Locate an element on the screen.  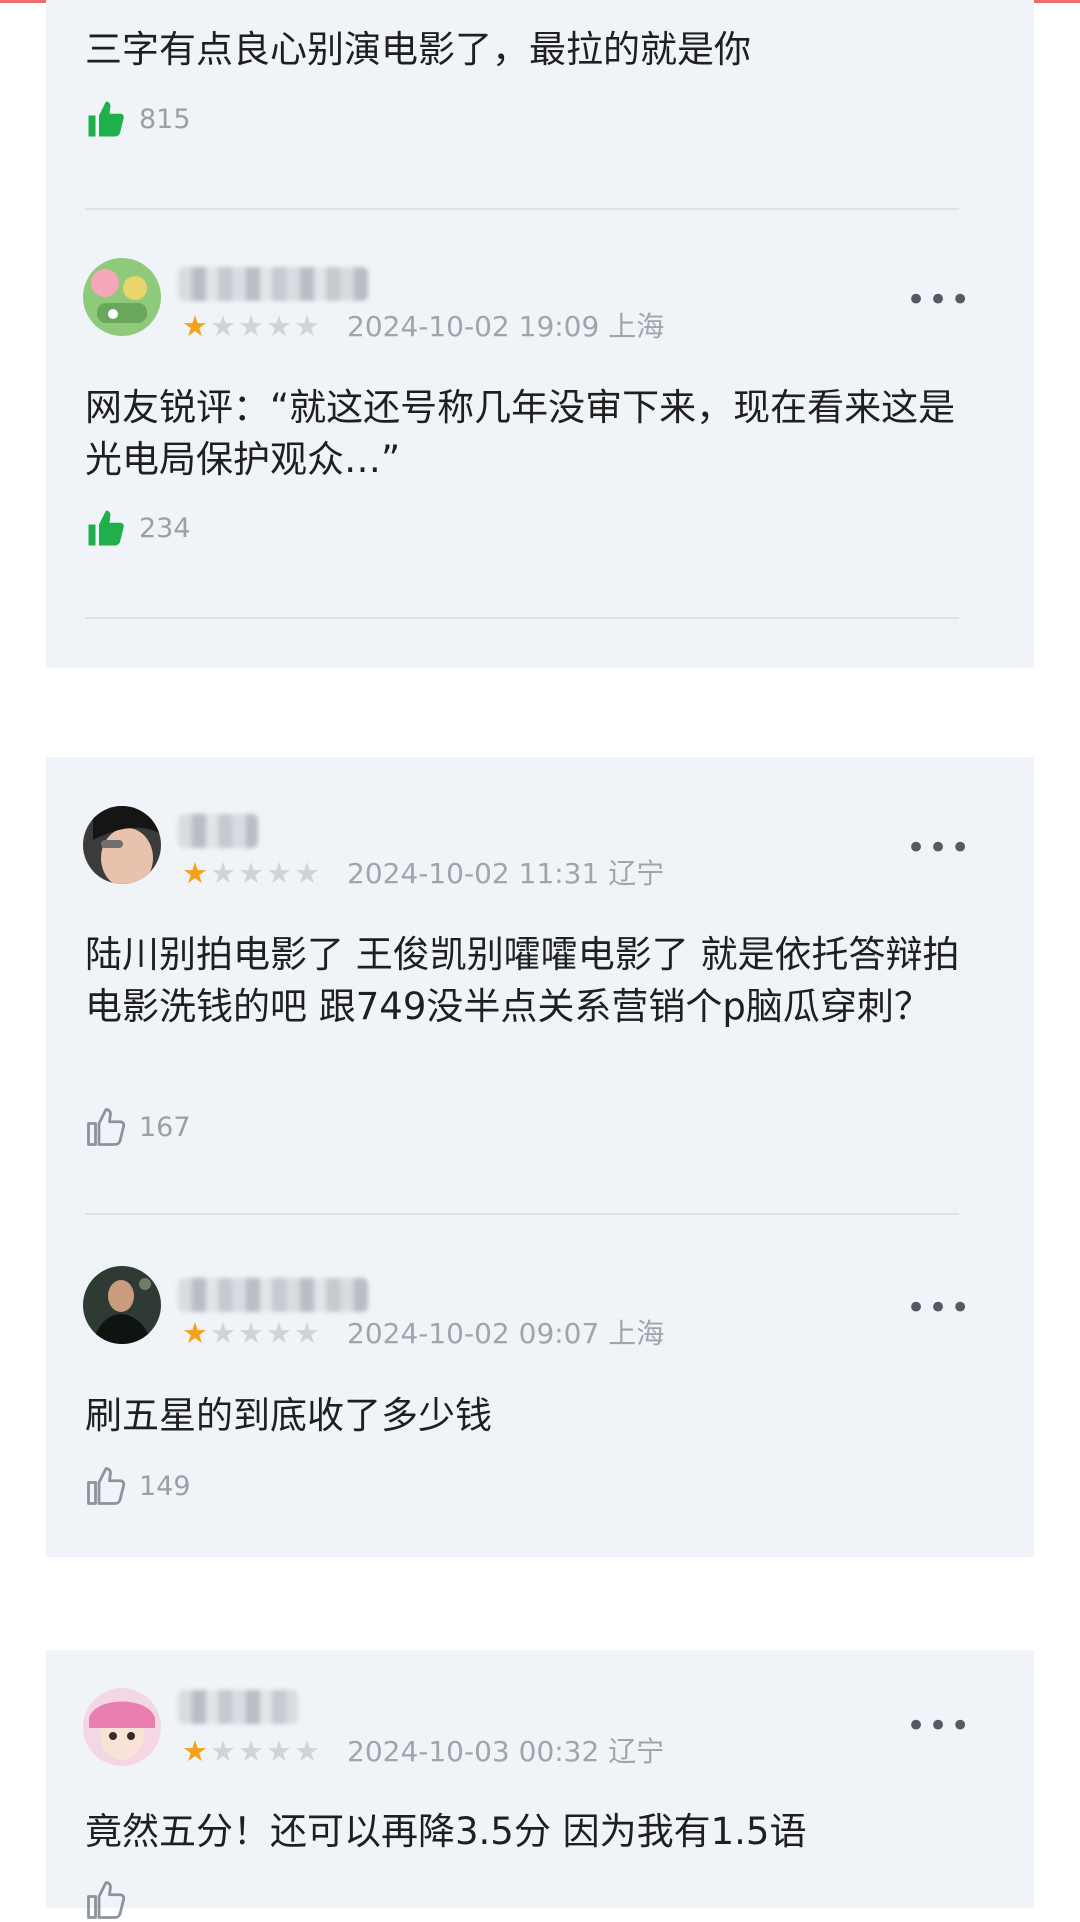
comment-meta: 2024-10-03 00:32 辽宁 is located at coordinates (505, 1752).